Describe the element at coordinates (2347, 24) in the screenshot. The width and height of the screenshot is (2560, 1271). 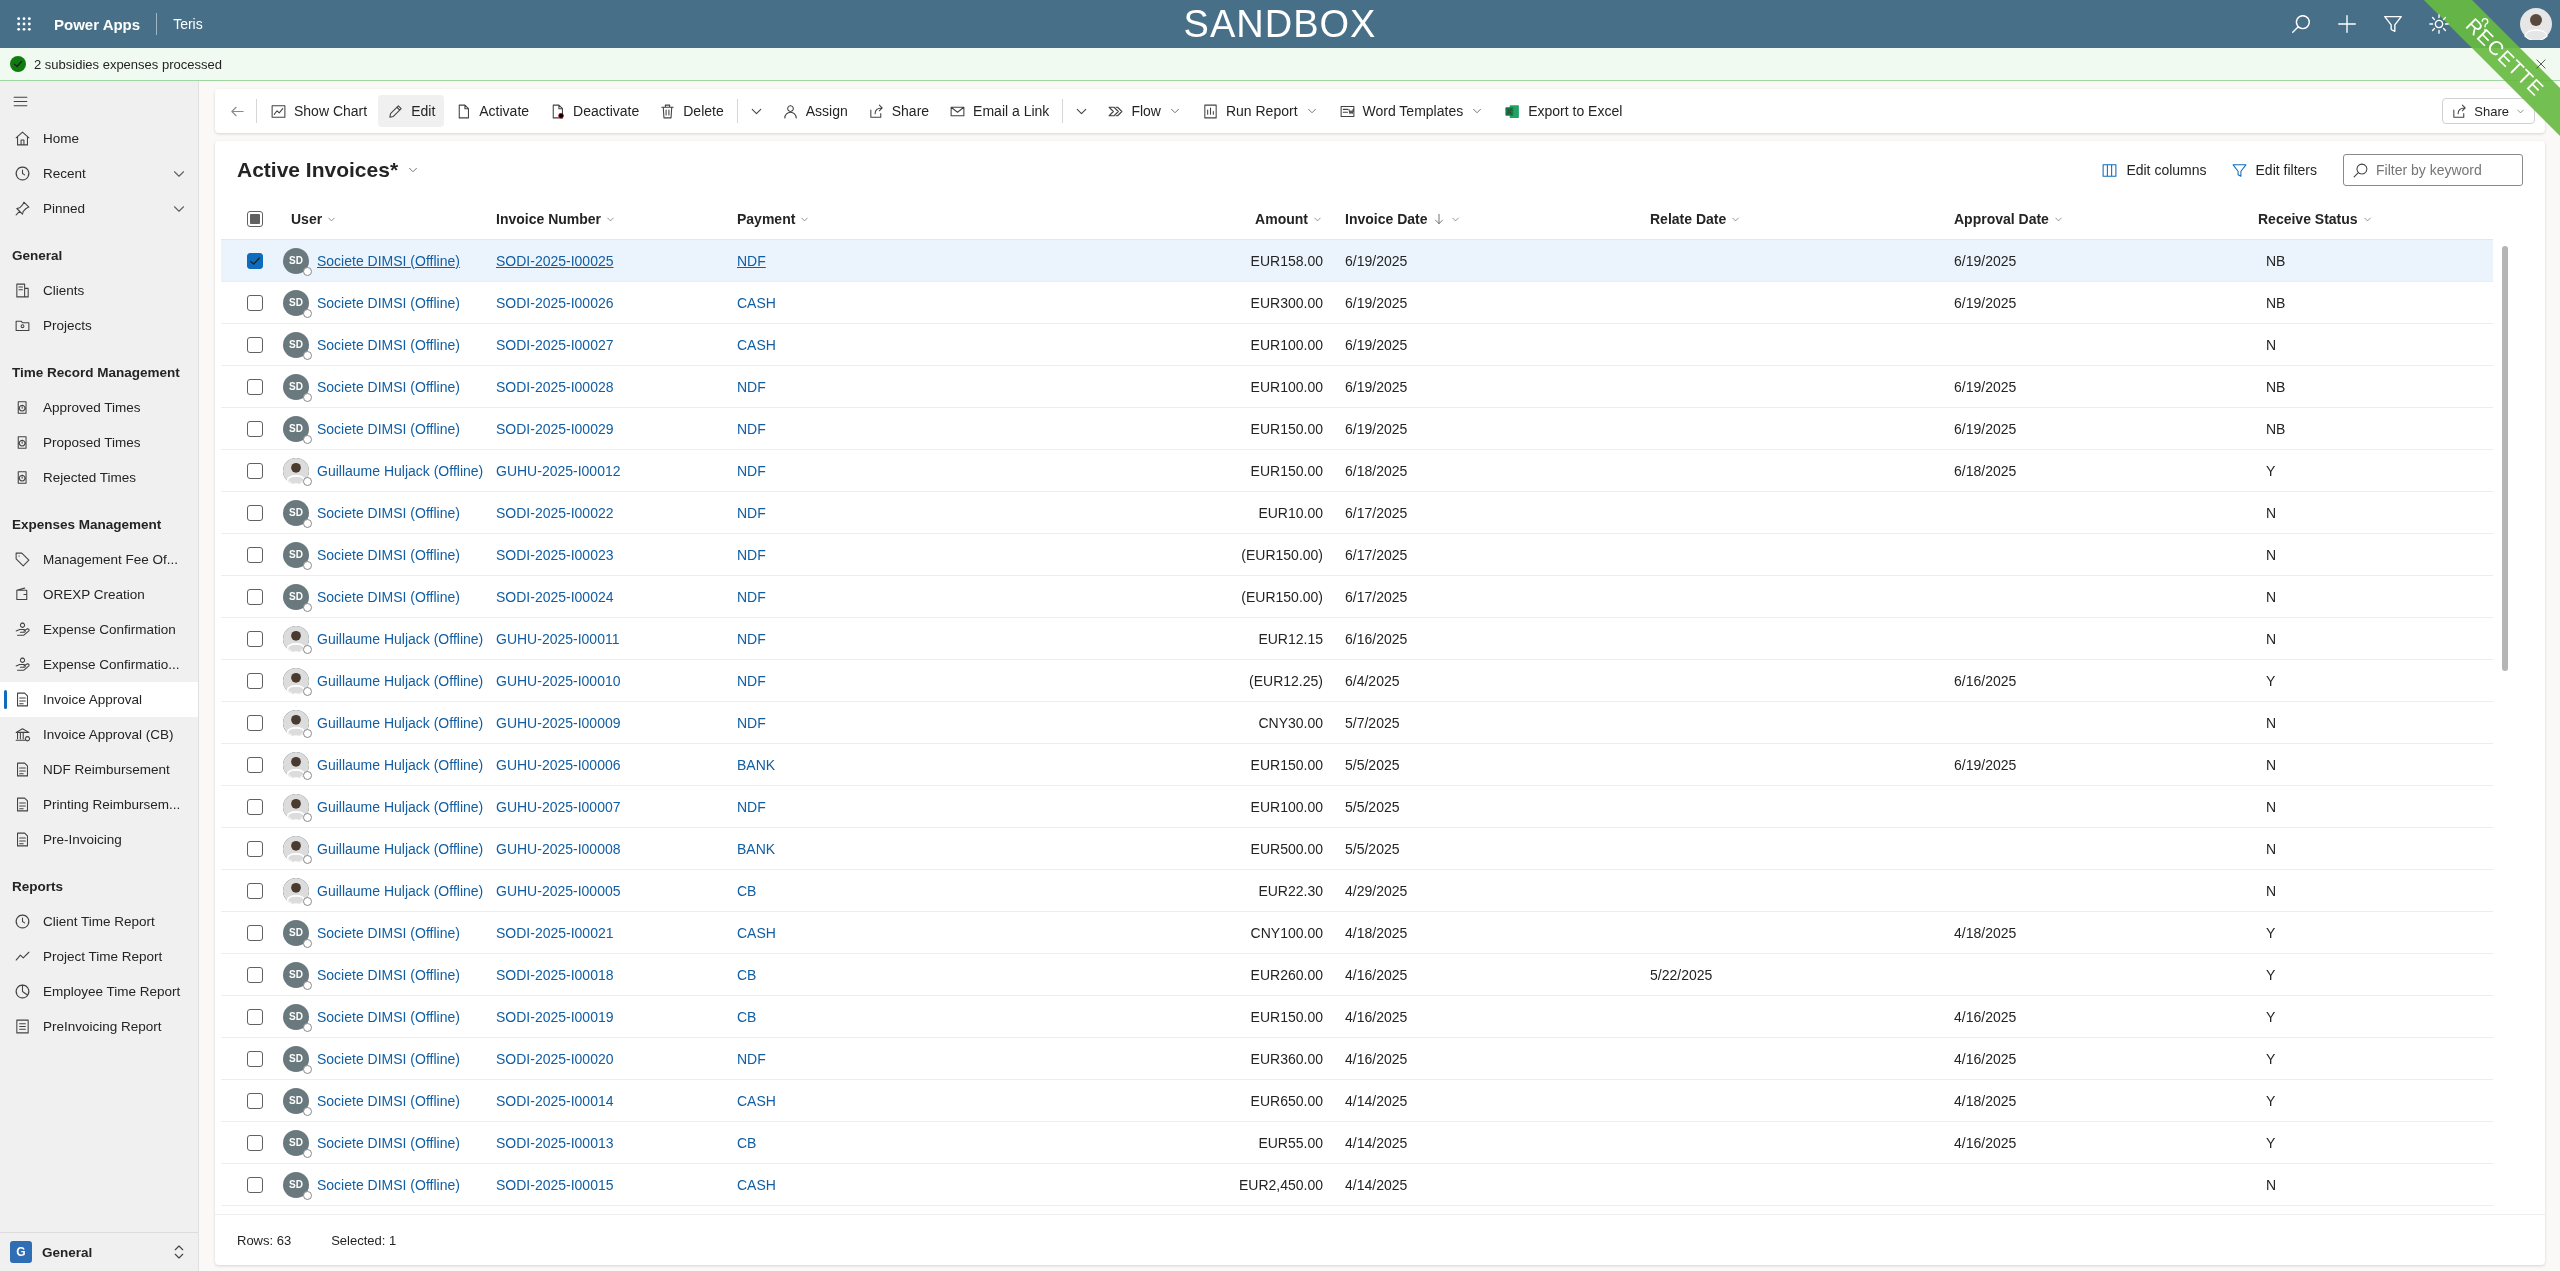
I see `add-icon` at that location.